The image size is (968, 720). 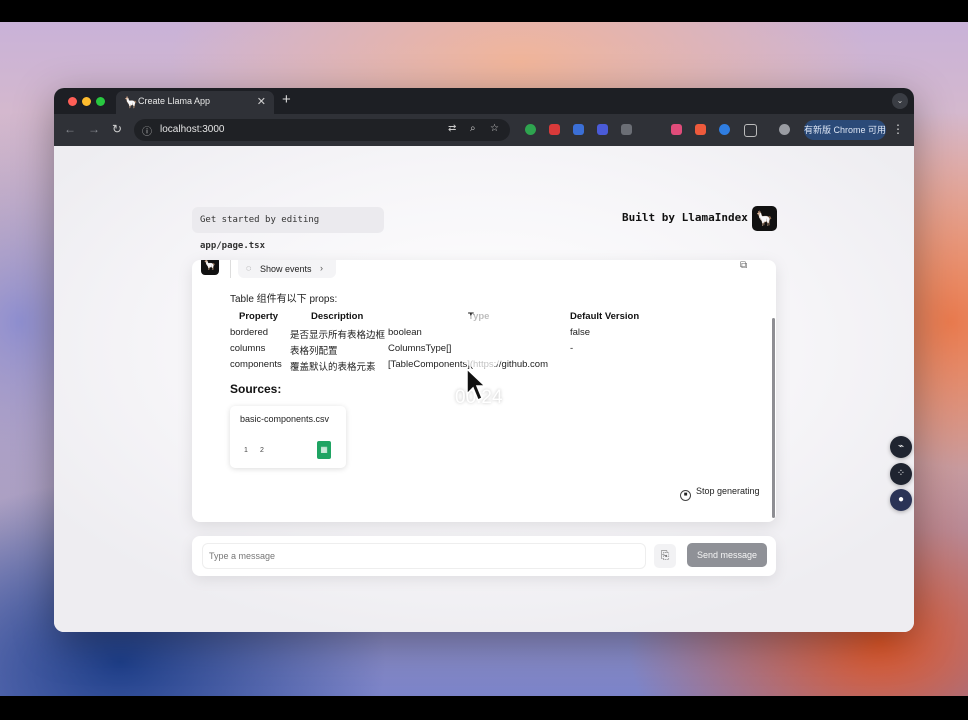 What do you see at coordinates (262, 450) in the screenshot?
I see `source-page-number: 2` at bounding box center [262, 450].